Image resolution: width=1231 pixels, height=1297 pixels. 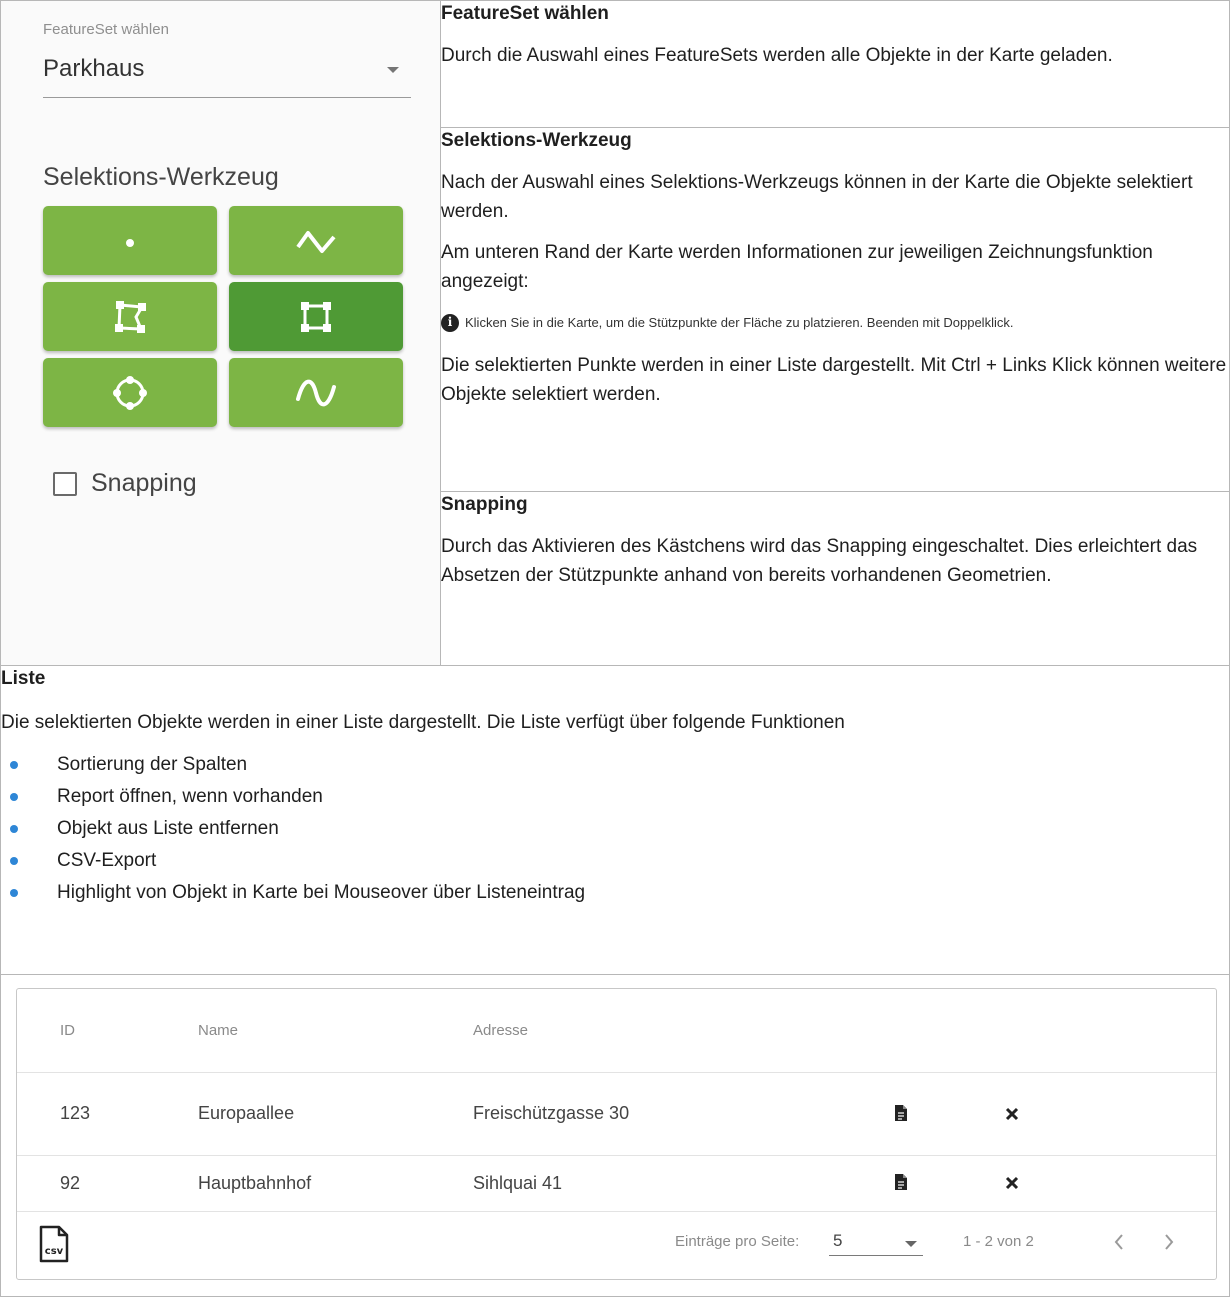 I want to click on next-page-button, so click(x=1169, y=1242).